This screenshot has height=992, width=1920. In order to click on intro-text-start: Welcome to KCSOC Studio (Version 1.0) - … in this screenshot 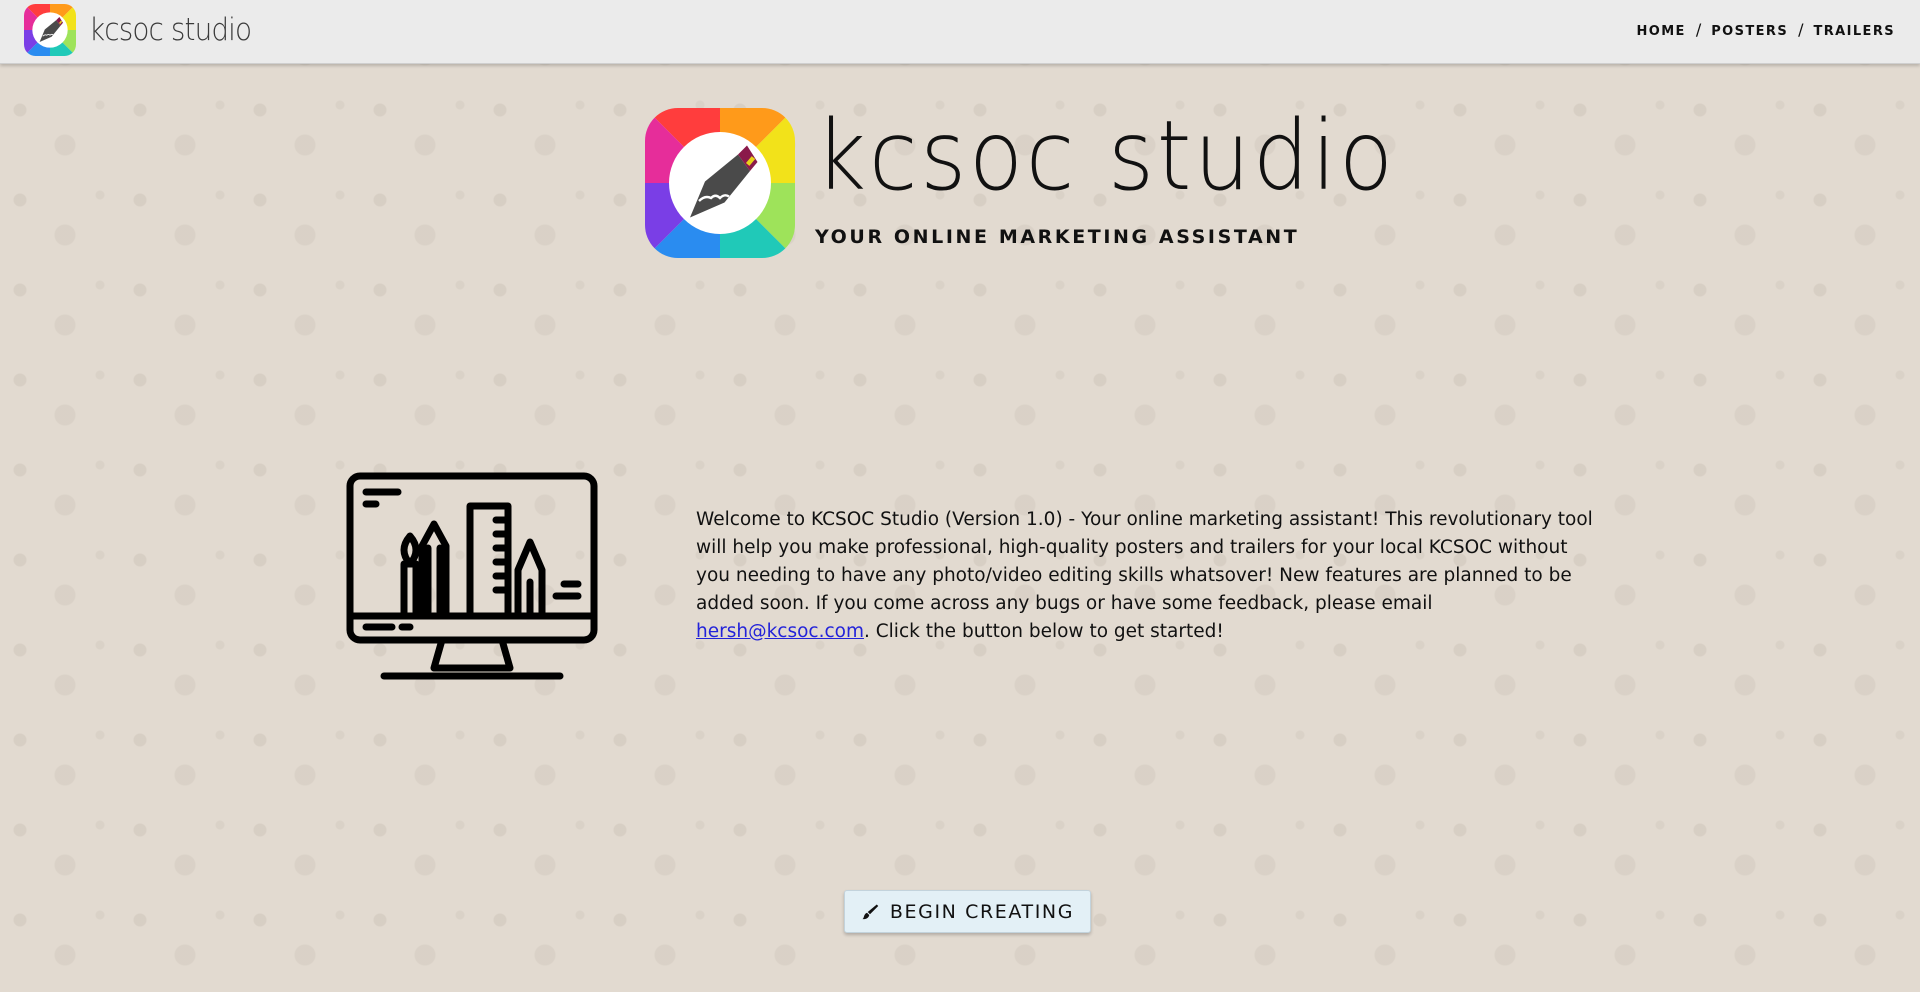, I will do `click(1144, 561)`.